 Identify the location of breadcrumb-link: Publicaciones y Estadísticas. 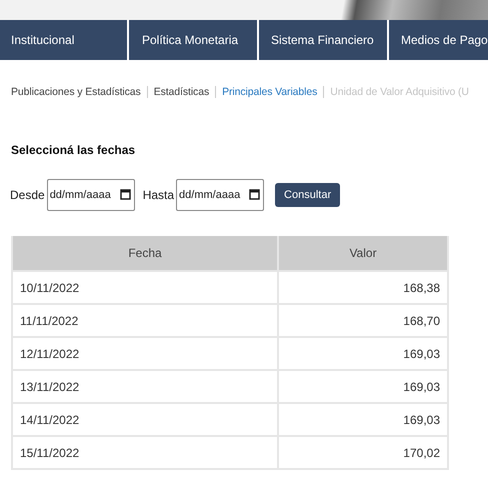
(76, 92).